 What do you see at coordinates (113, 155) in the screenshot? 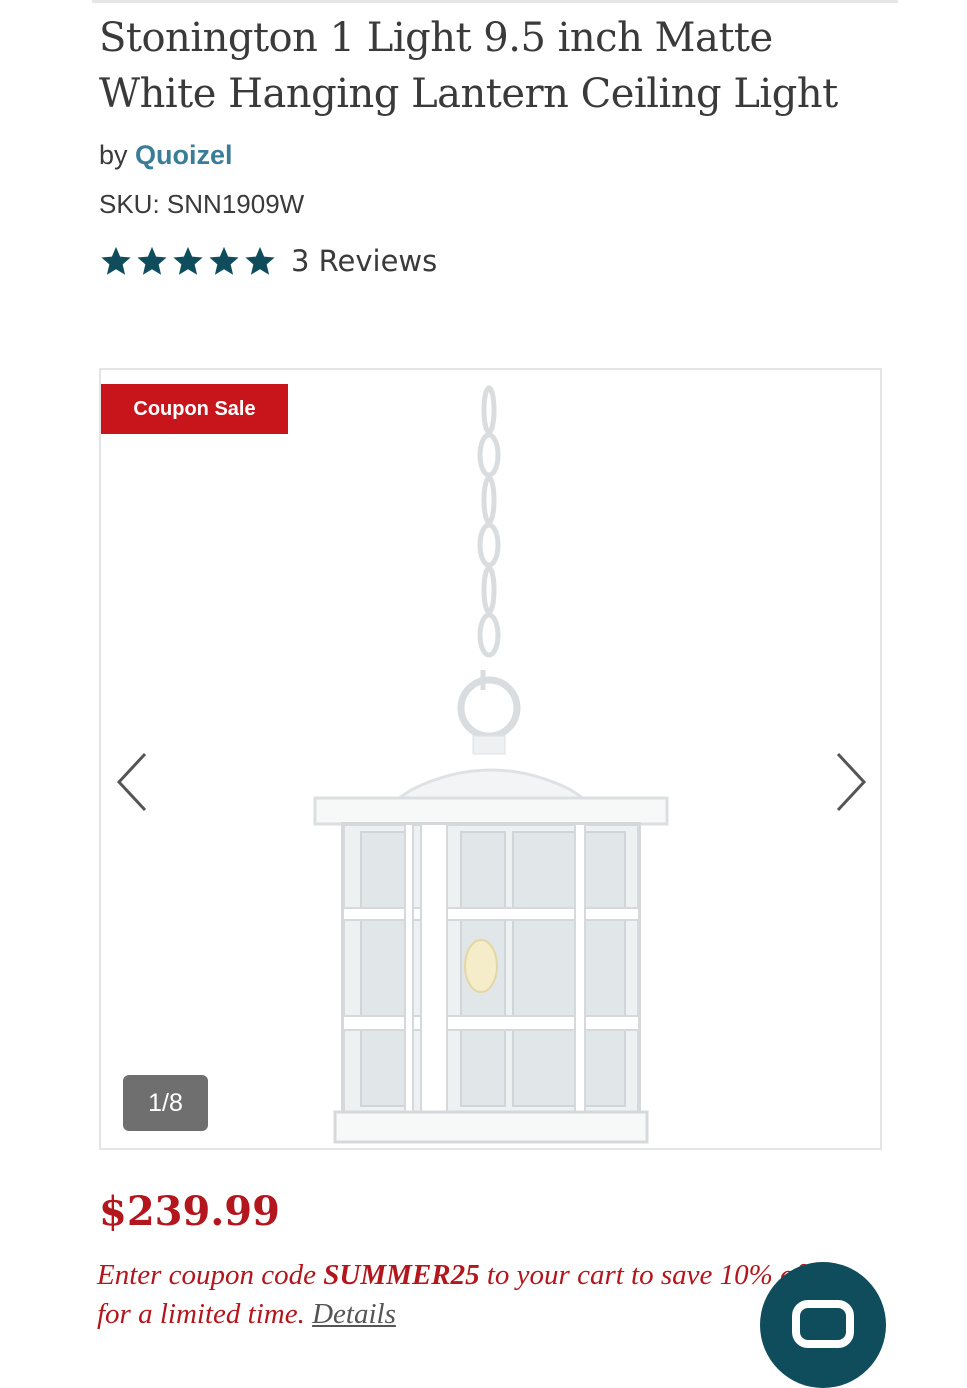
I see `by-label: by` at bounding box center [113, 155].